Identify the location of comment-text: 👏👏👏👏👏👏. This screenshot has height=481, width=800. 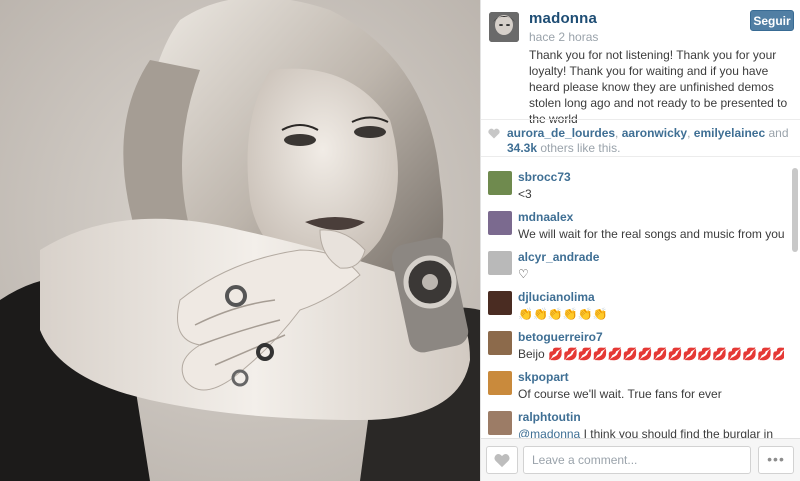
(563, 314).